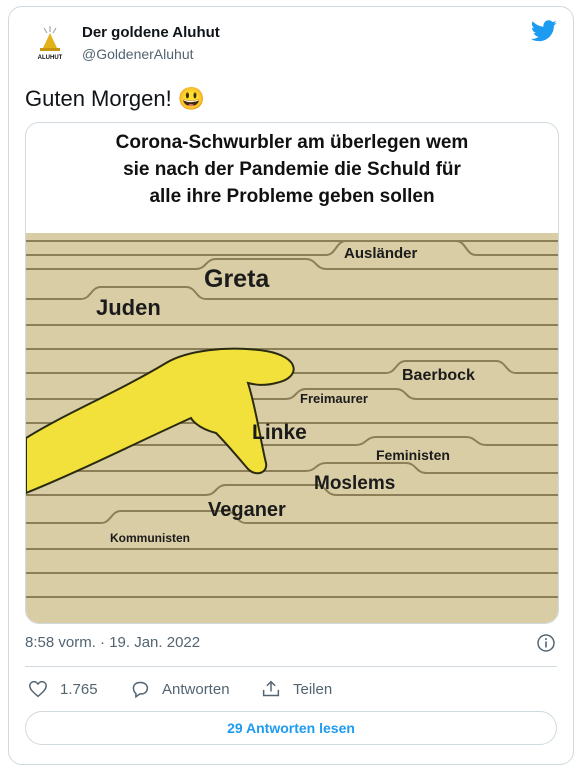 The height and width of the screenshot is (771, 582). I want to click on avatar: ALUHUT, so click(50, 44).